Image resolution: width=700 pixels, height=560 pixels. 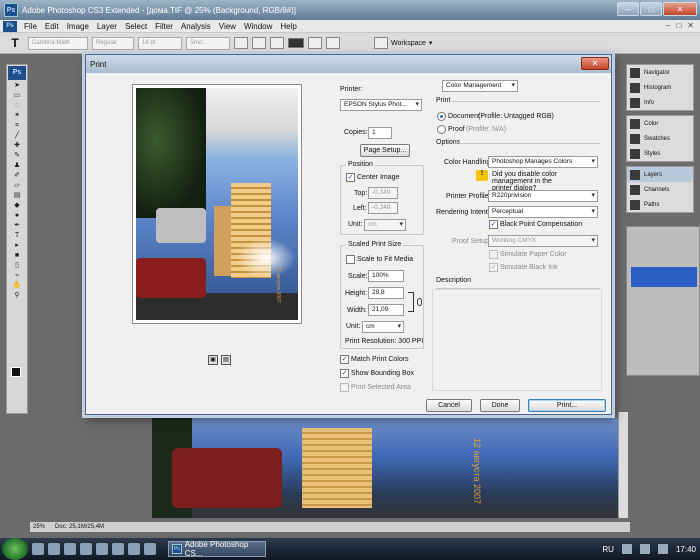 What do you see at coordinates (403, 43) in the screenshot?
I see `workspace-menu: Workspace ▾` at bounding box center [403, 43].